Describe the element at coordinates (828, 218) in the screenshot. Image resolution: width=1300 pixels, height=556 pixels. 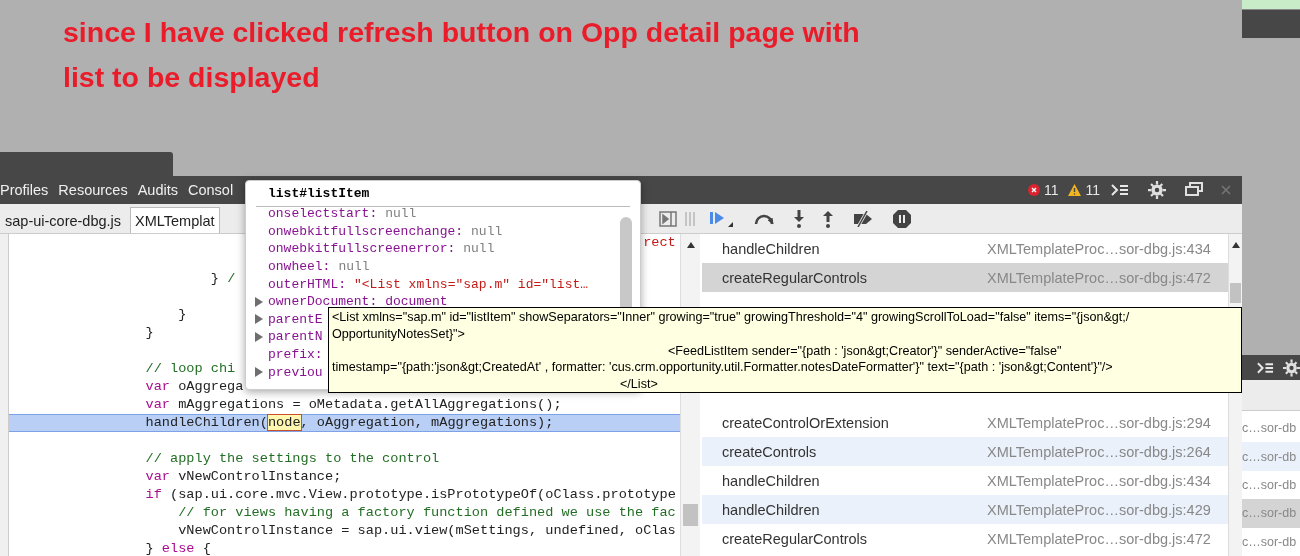
I see `step-out-icon` at that location.